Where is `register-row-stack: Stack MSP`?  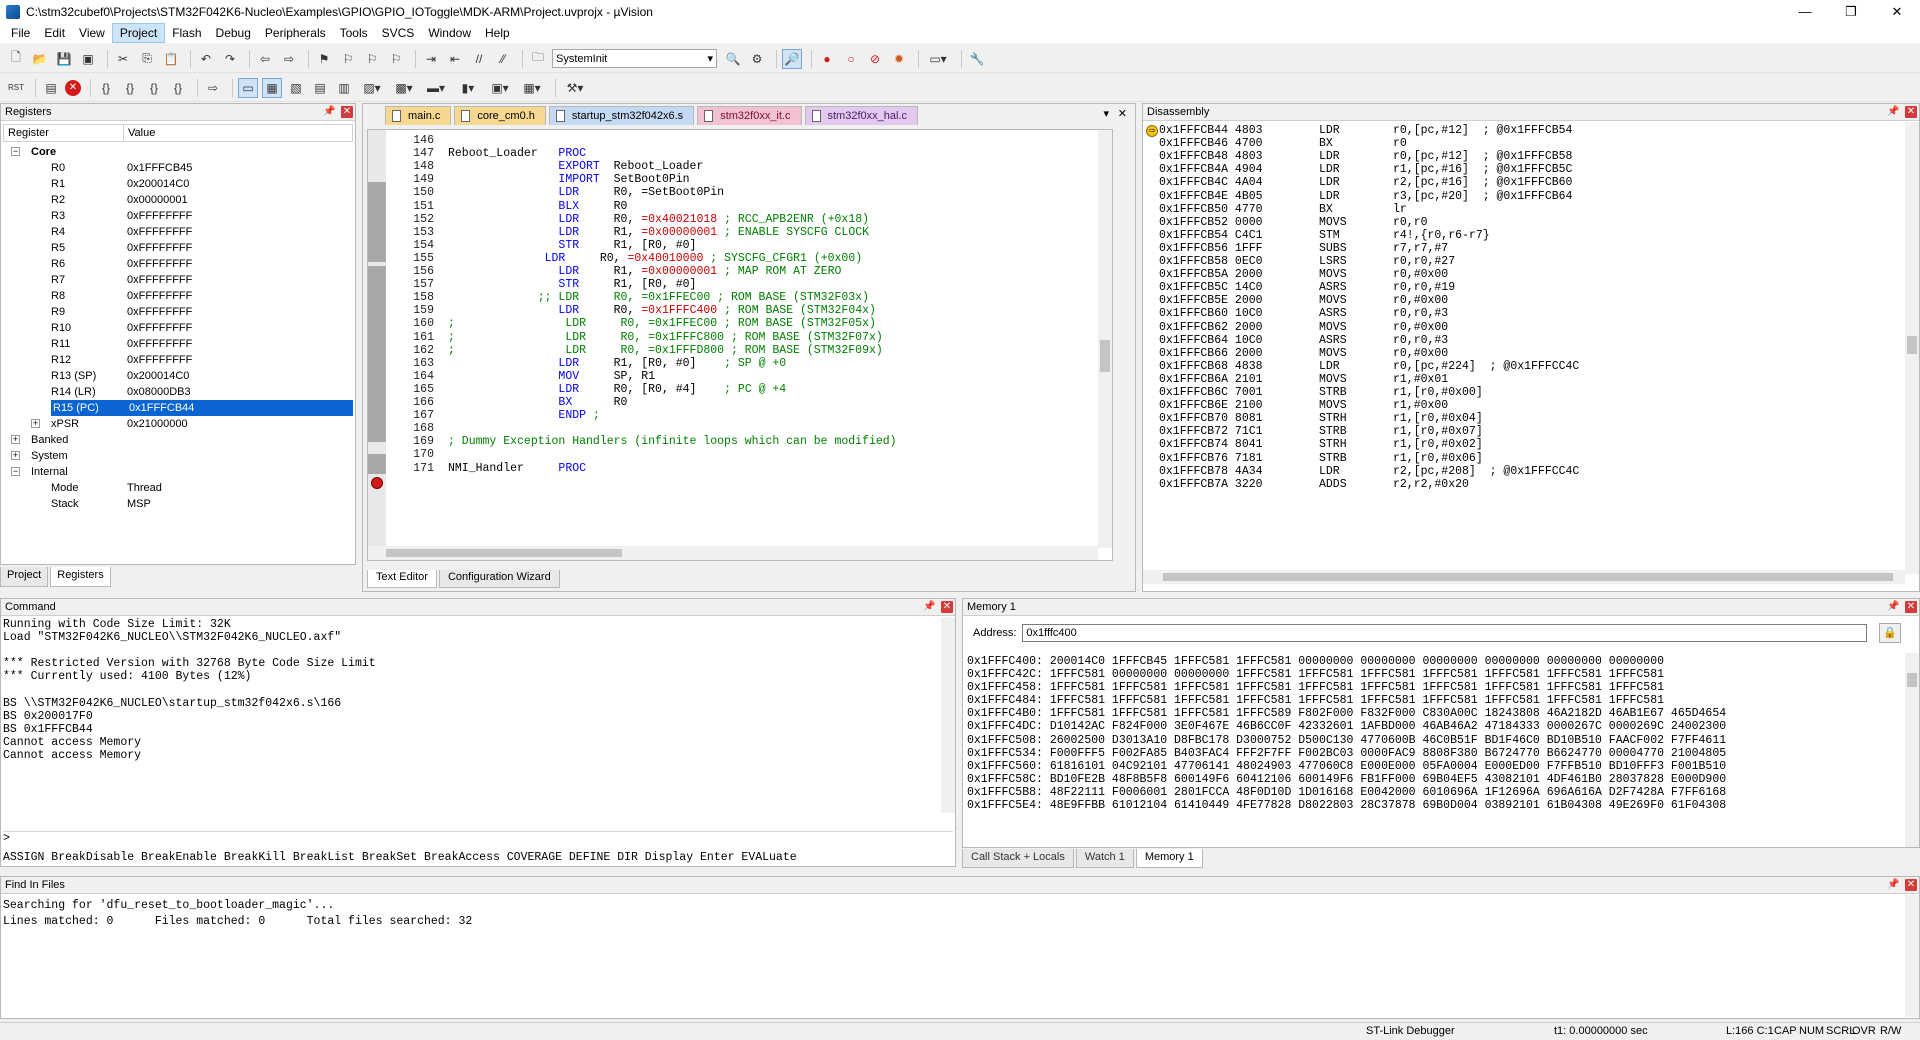 register-row-stack: Stack MSP is located at coordinates (178, 504).